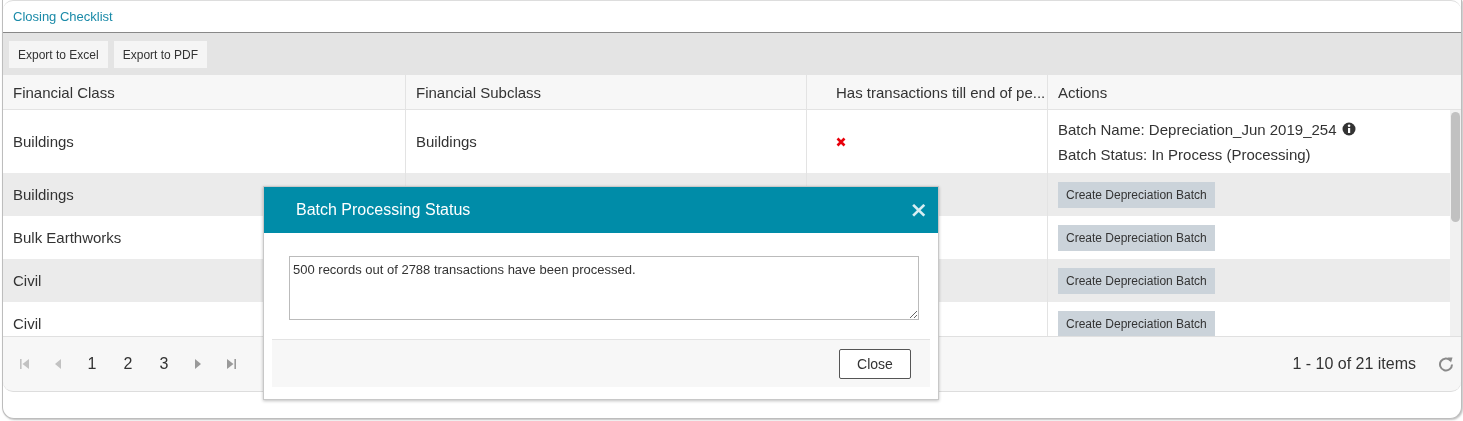 Image resolution: width=1463 pixels, height=421 pixels. I want to click on message-box: 500 records out of 2788 transactions have been processed., so click(604, 288).